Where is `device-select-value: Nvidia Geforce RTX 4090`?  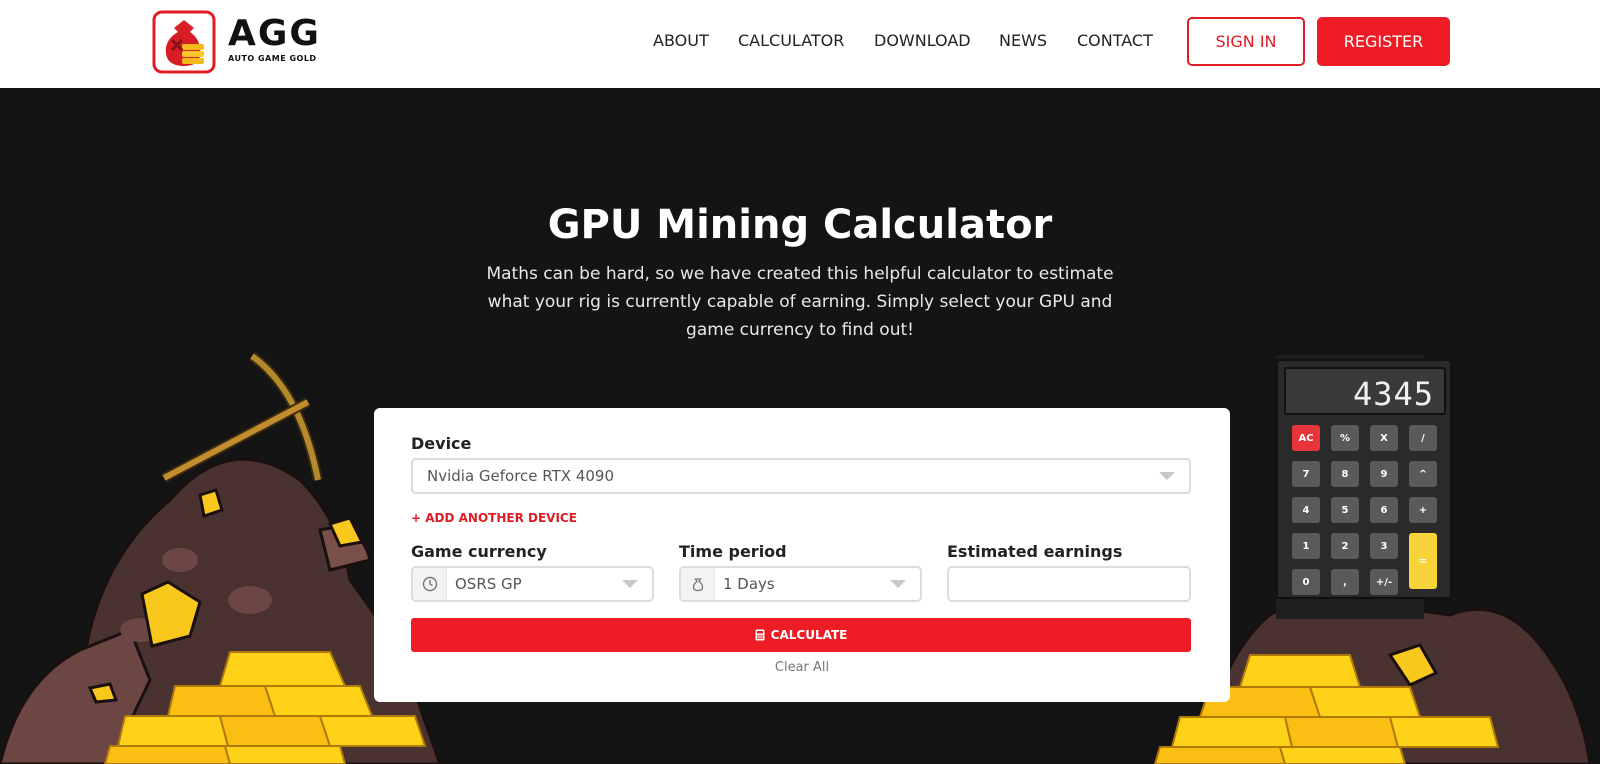 device-select-value: Nvidia Geforce RTX 4090 is located at coordinates (521, 476).